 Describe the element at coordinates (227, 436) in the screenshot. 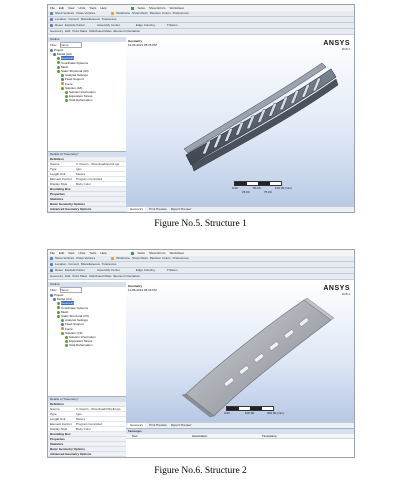

I see `column-association: Association` at that location.